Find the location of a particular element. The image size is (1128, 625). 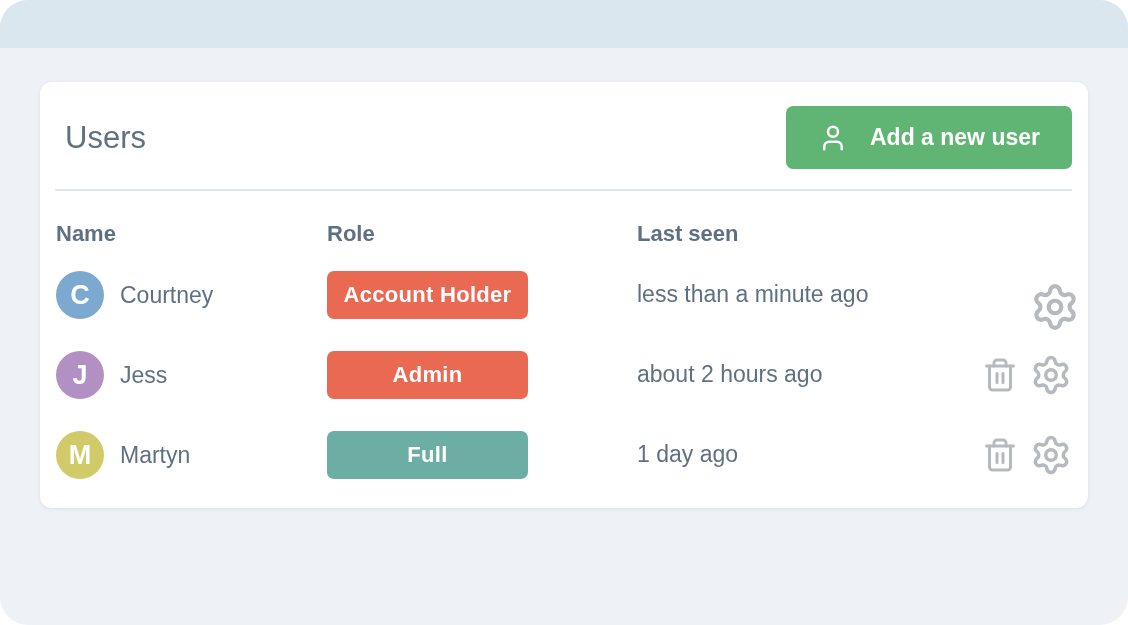

add-user-button: Add a new user is located at coordinates (929, 137).